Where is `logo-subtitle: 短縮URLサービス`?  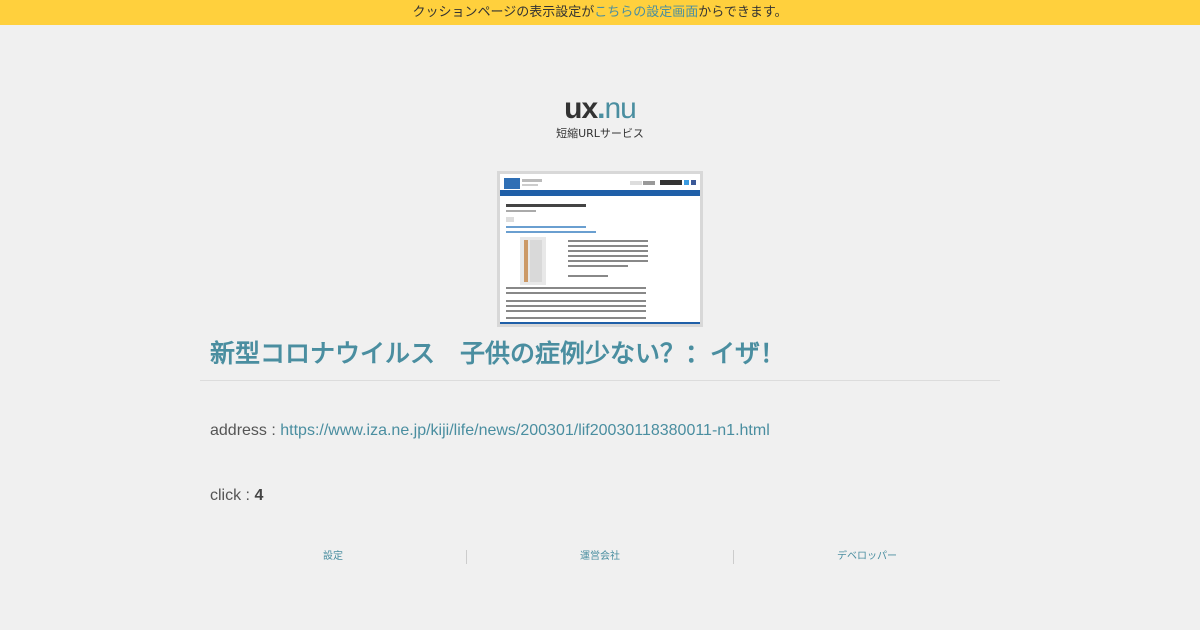 logo-subtitle: 短縮URLサービス is located at coordinates (600, 133).